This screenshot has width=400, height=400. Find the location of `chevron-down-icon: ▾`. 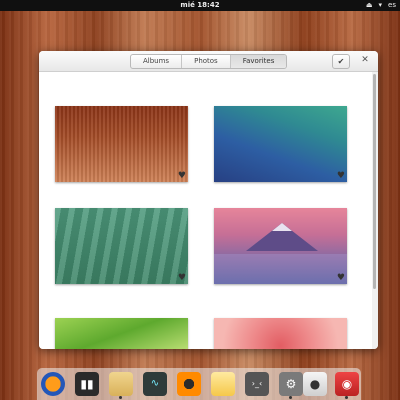

chevron-down-icon: ▾ is located at coordinates (381, 5).